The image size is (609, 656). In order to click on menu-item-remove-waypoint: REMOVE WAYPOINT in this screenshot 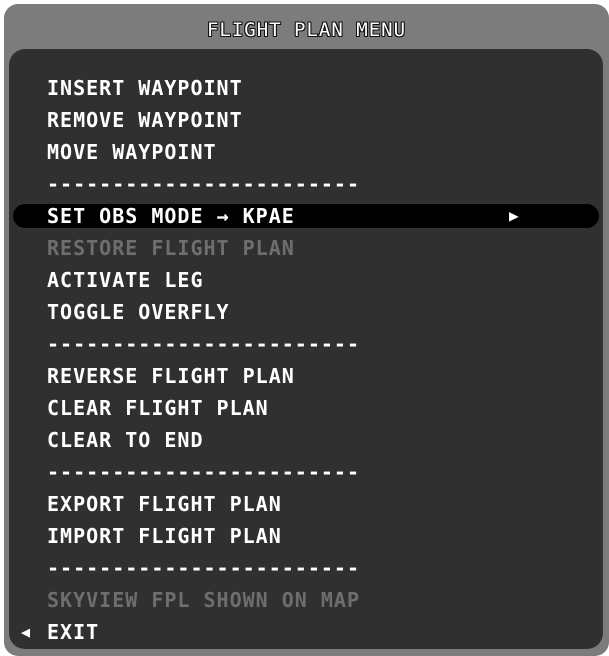, I will do `click(306, 120)`.